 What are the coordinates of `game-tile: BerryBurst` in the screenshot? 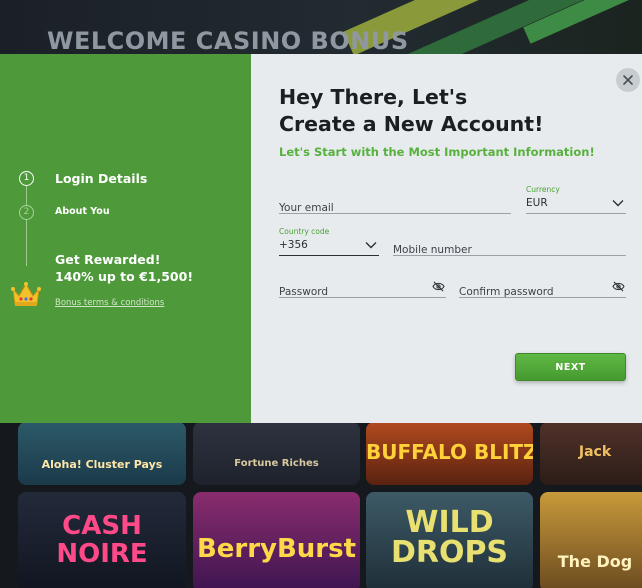 It's located at (276, 540).